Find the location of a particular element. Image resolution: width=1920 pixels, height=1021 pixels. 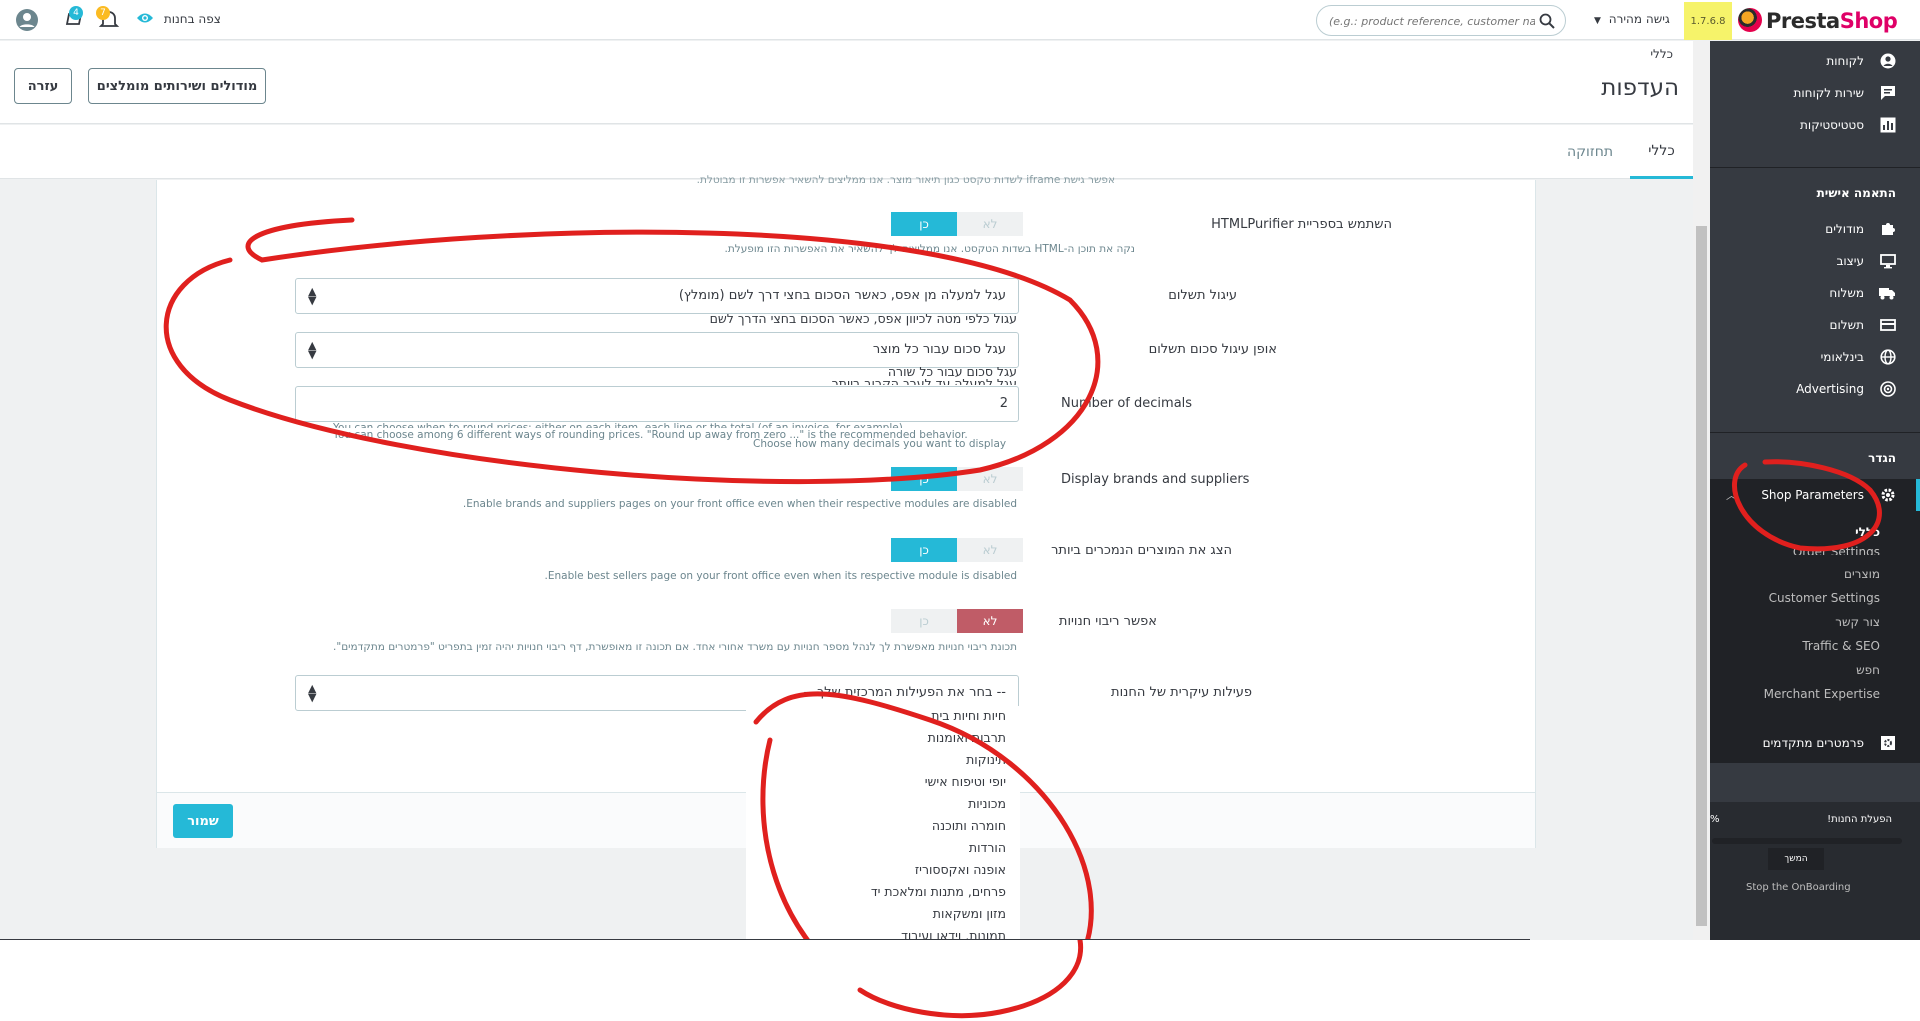

notifications-bell-icon: 7 is located at coordinates (110, 19).